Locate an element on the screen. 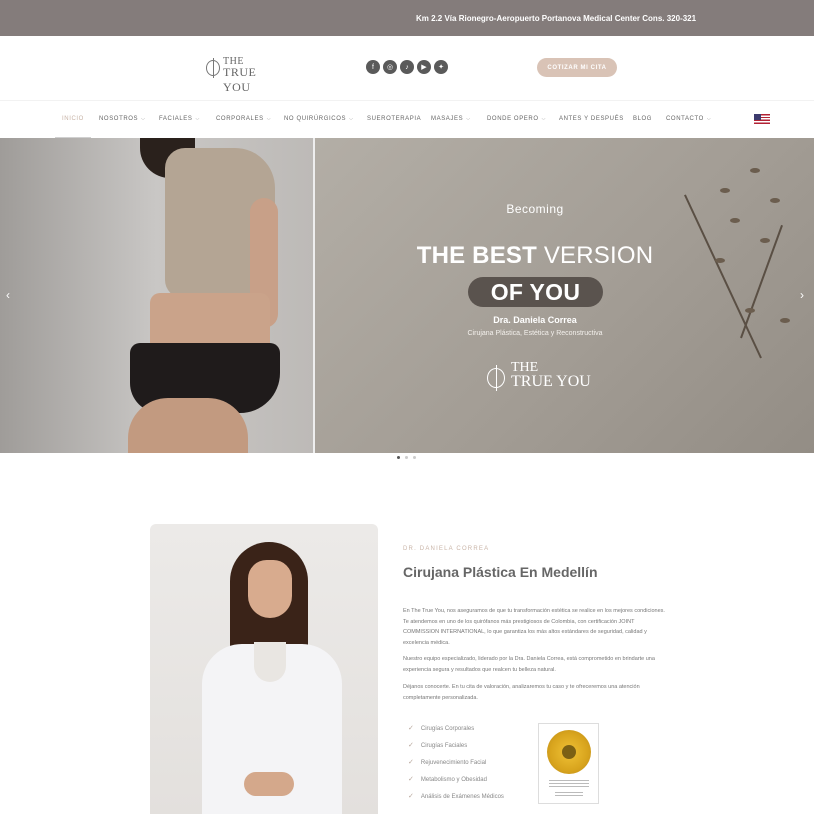  nav-item-inicio: INICIO is located at coordinates (73, 119).